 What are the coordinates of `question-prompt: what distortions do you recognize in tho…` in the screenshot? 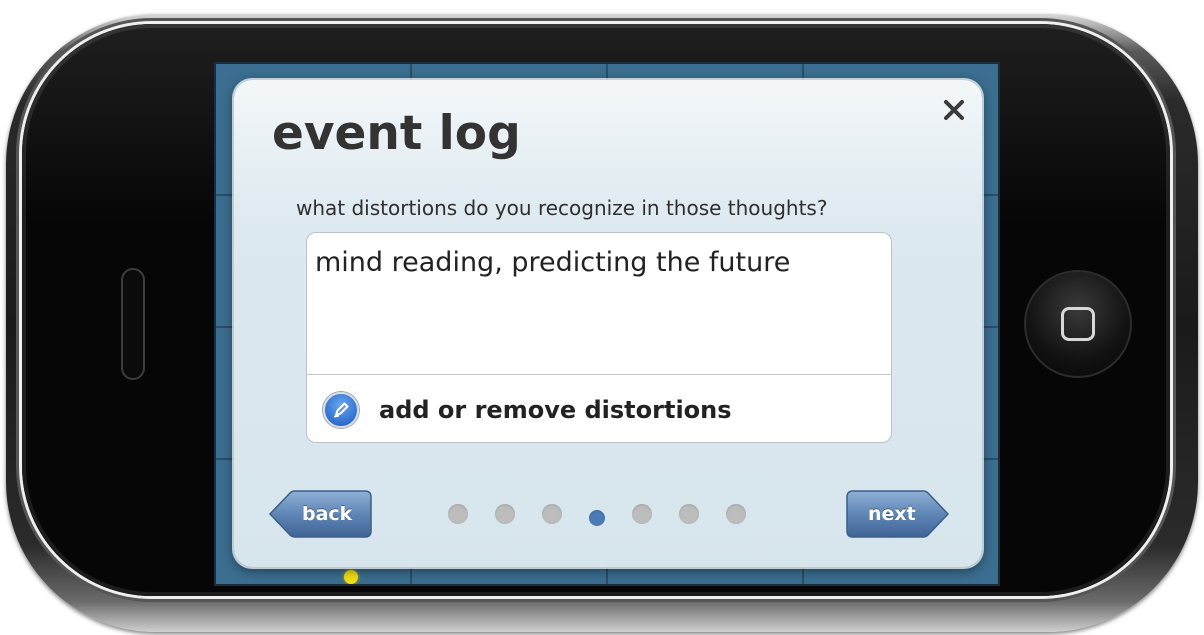 It's located at (562, 208).